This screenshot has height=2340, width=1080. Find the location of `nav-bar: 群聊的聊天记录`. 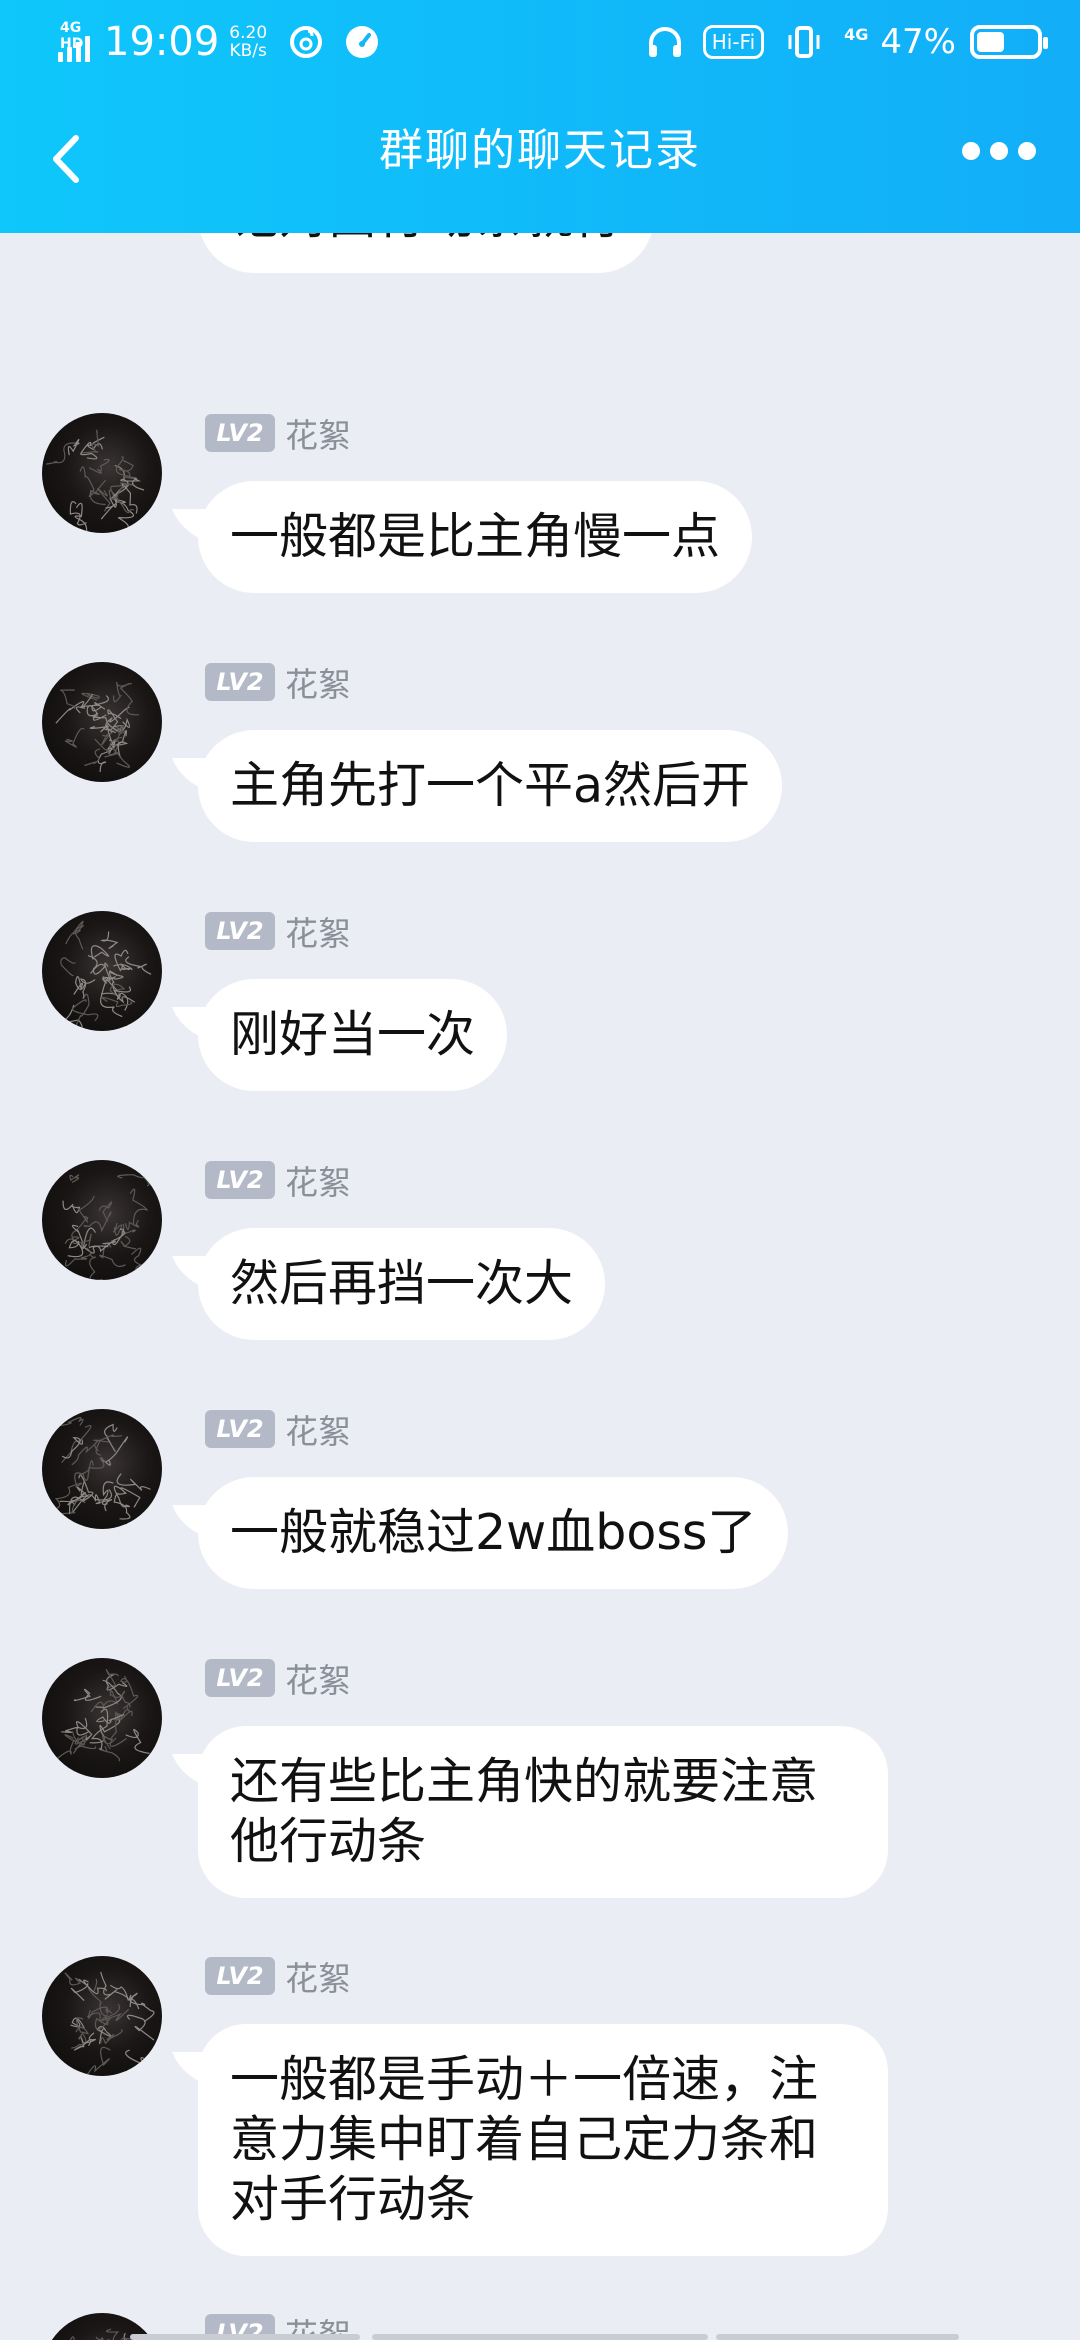

nav-bar: 群聊的聊天记录 is located at coordinates (540, 158).